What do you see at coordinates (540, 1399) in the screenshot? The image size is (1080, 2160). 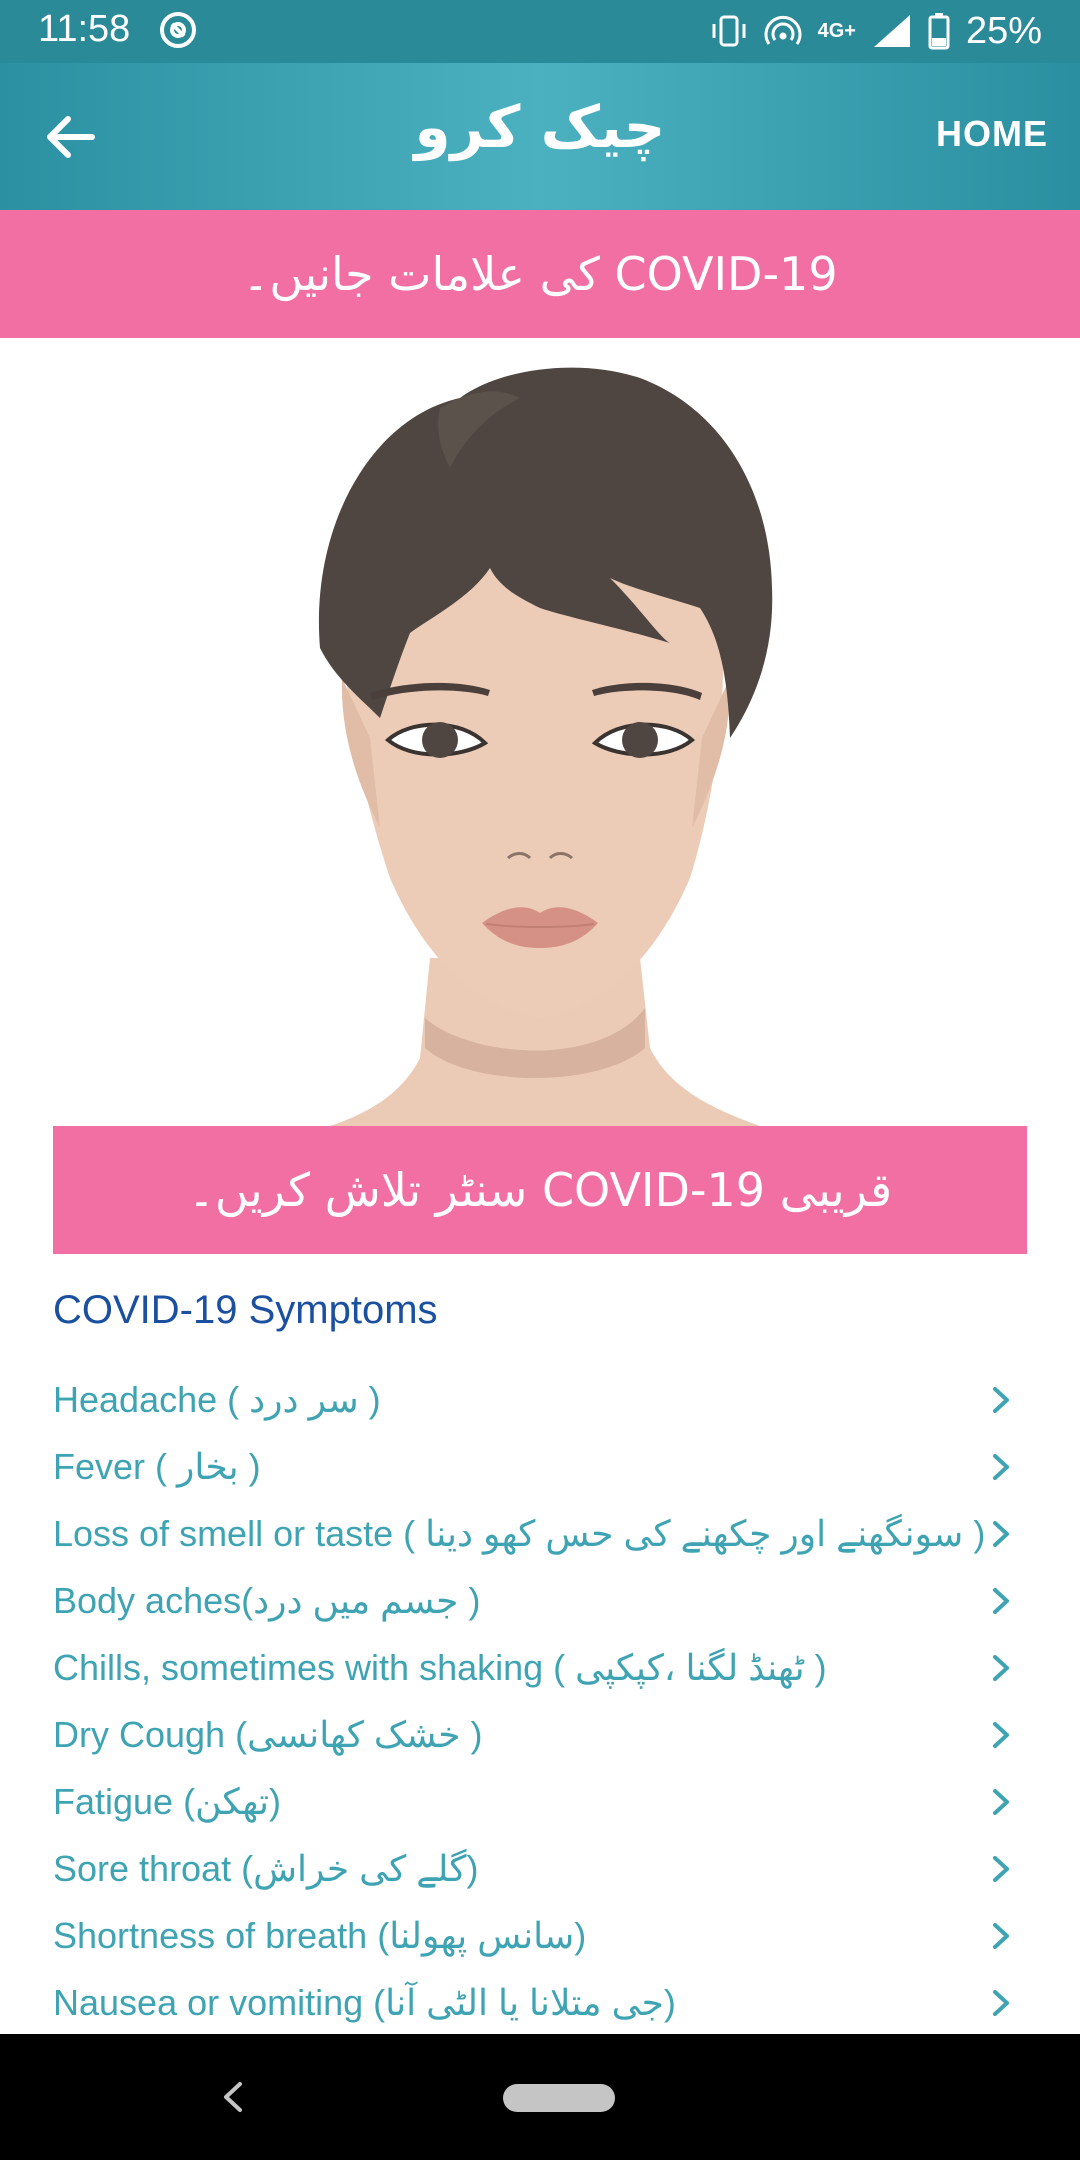 I see `symptom-item-headache: Headache ( سر درد )` at bounding box center [540, 1399].